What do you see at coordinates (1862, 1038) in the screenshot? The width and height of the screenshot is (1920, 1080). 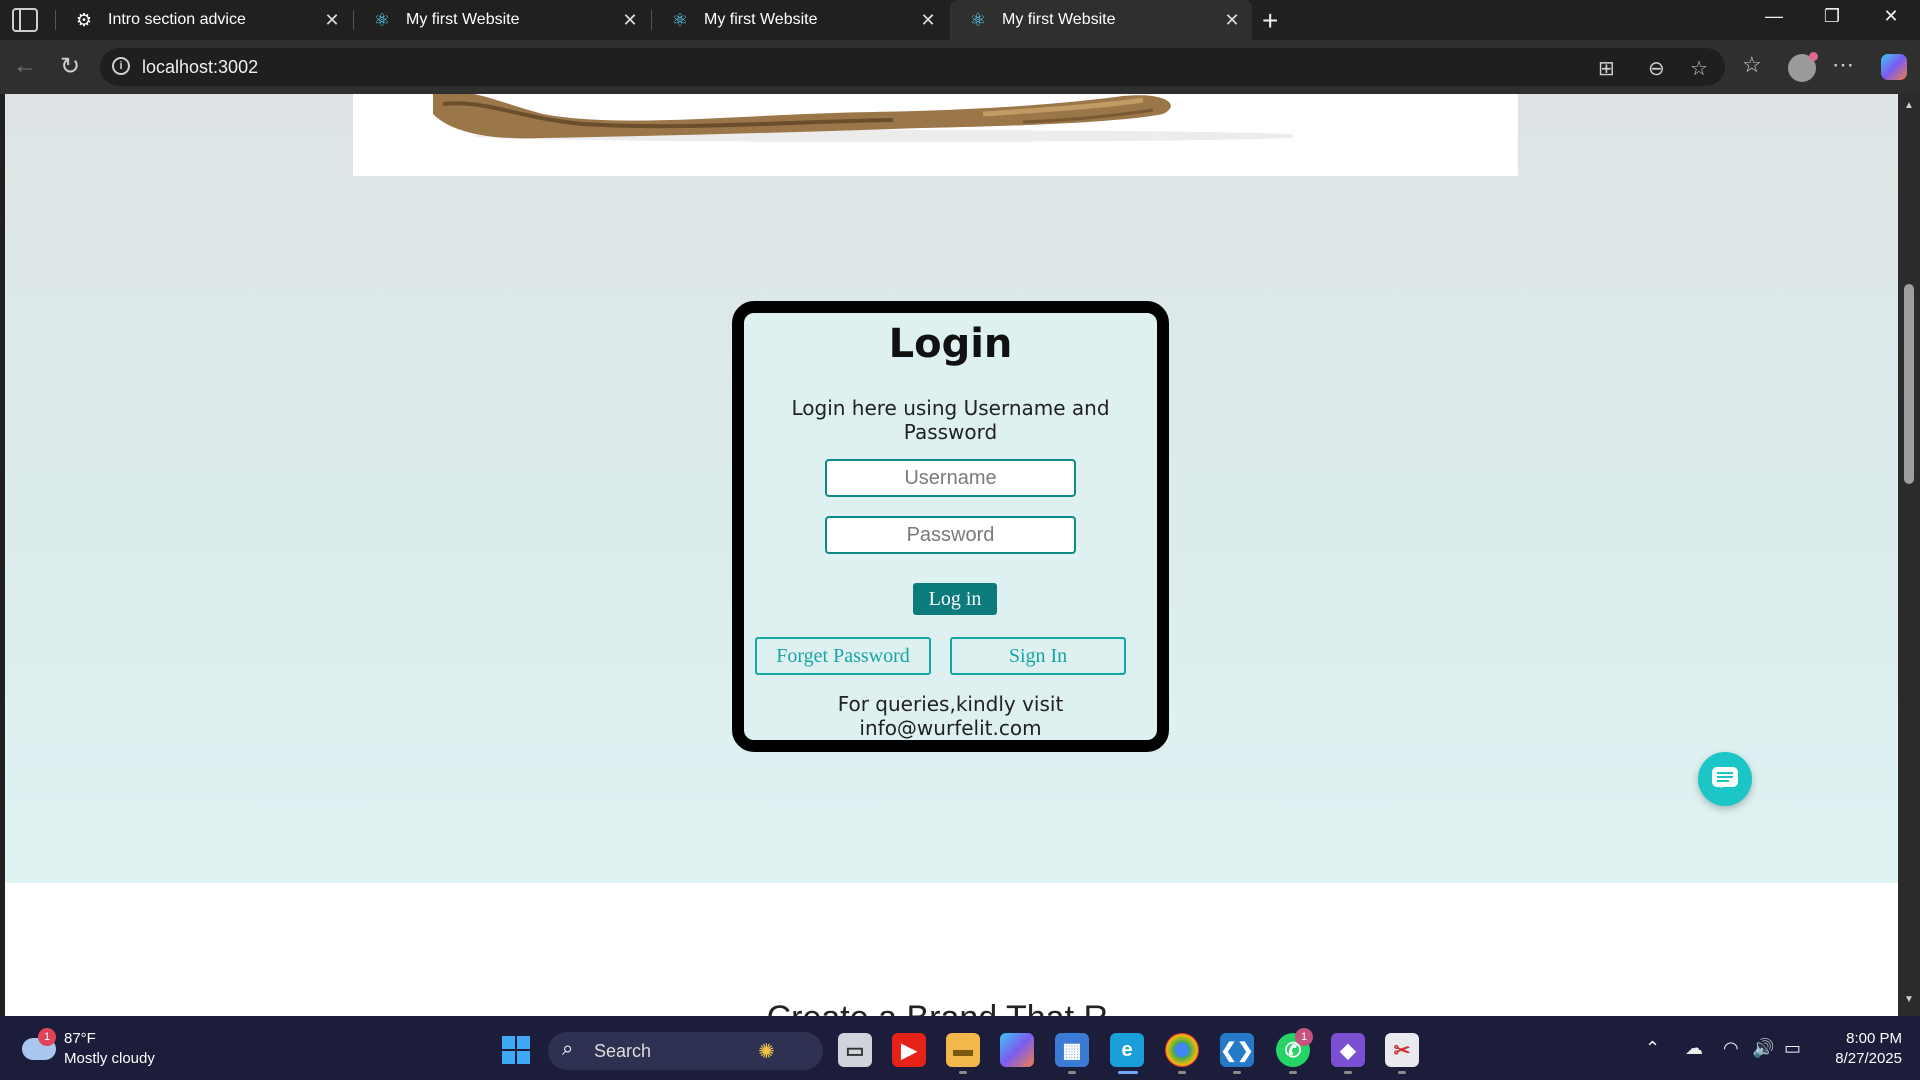 I see `clock-time: 8:00 PM` at bounding box center [1862, 1038].